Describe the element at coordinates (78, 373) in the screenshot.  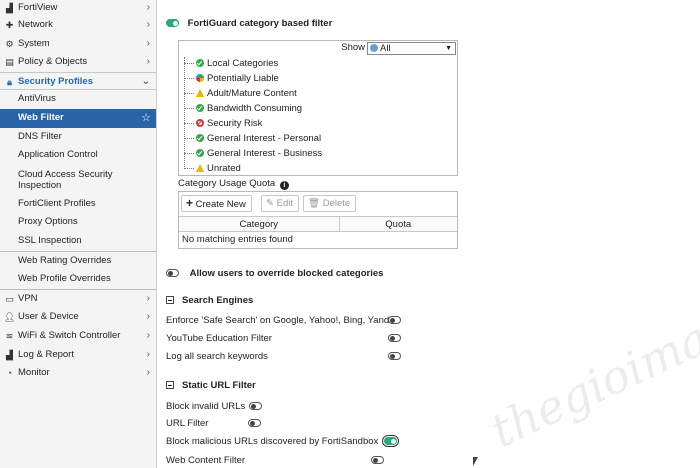
I see `nav-monitor: ◔ Monitor ›` at that location.